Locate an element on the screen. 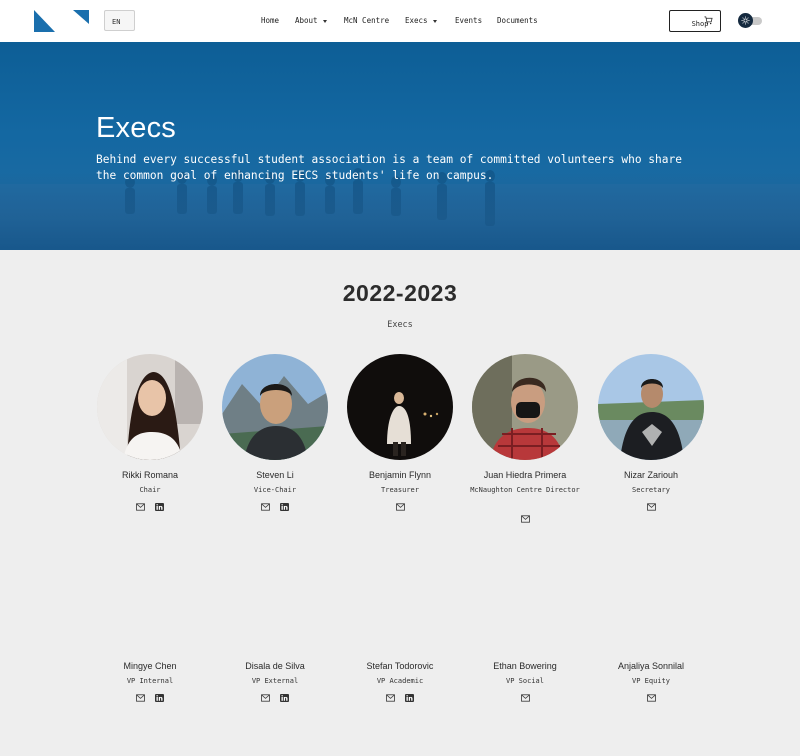 The height and width of the screenshot is (756, 800). exec-role: VP Equity is located at coordinates (651, 681).